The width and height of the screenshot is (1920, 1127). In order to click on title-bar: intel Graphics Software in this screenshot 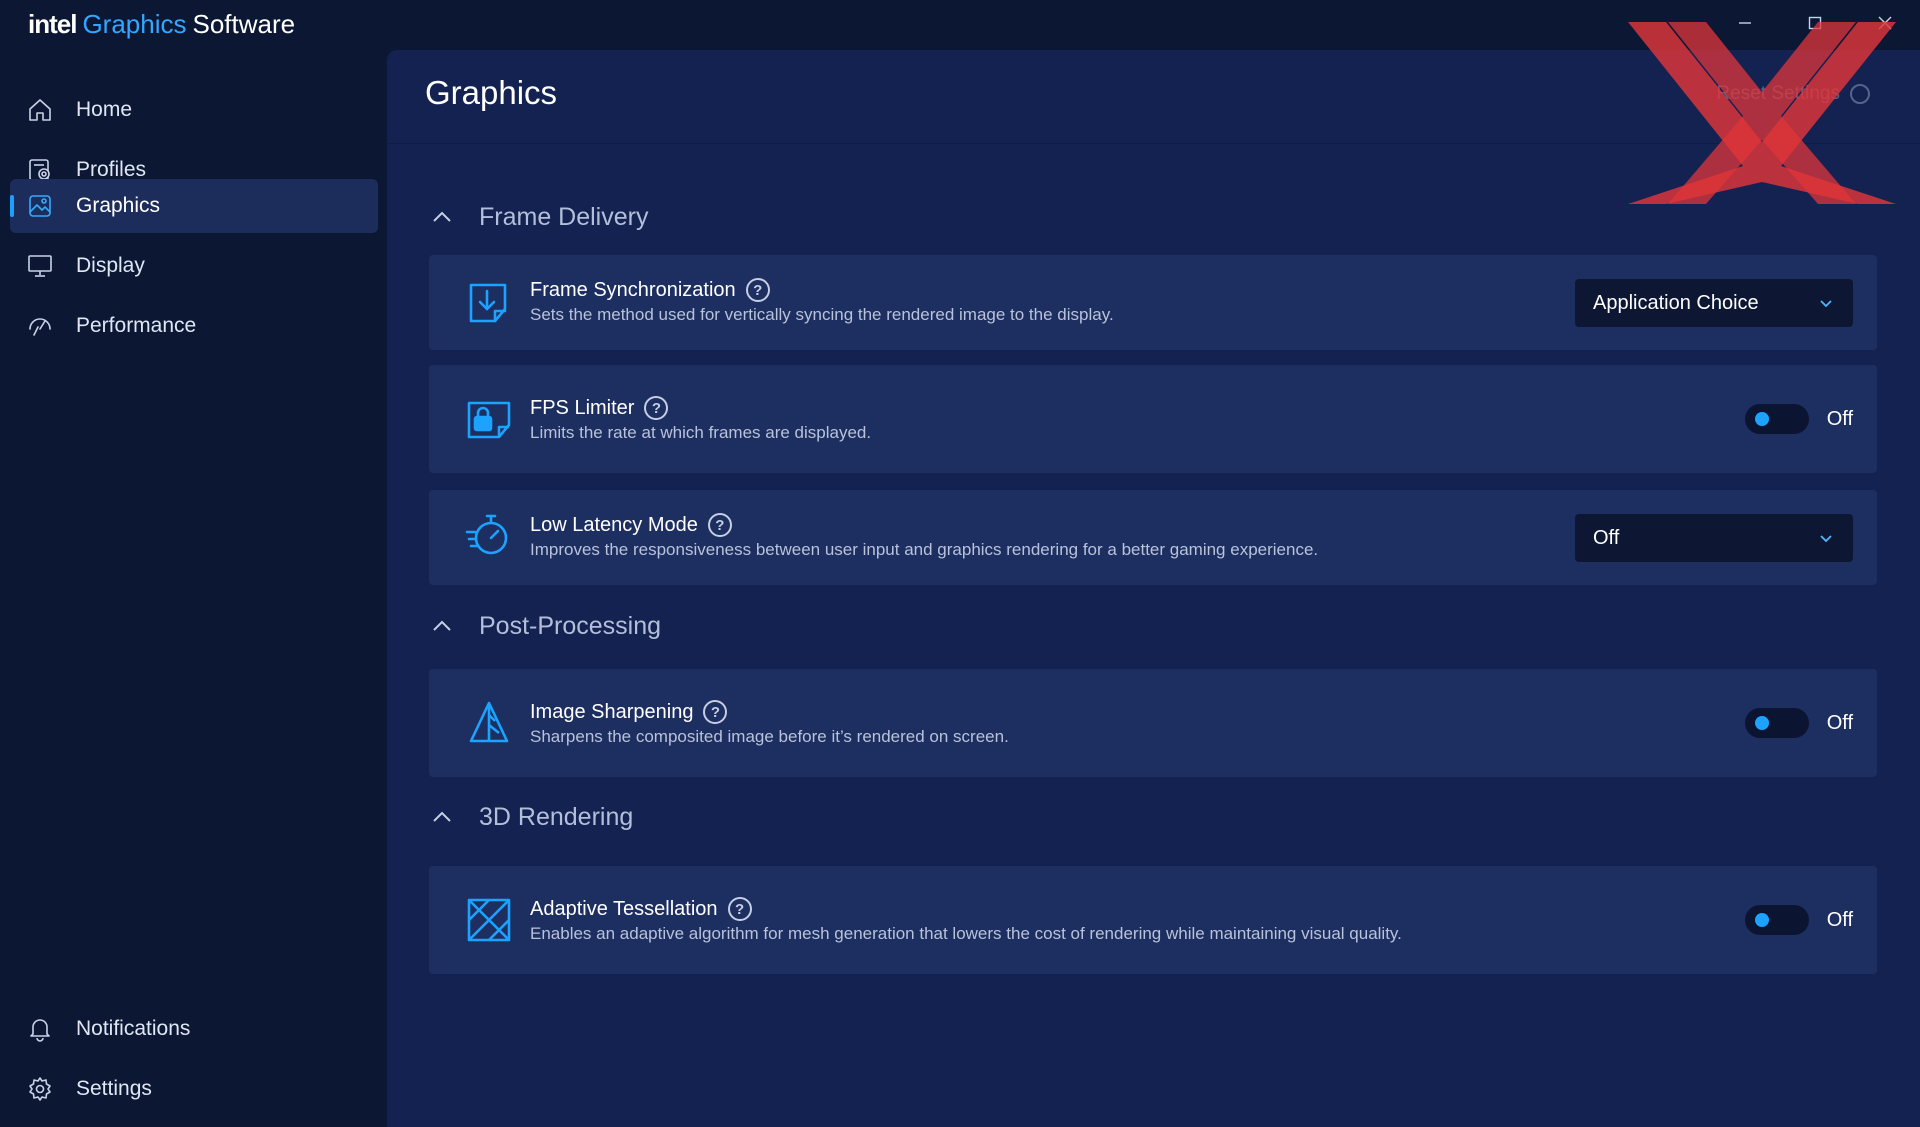, I will do `click(960, 25)`.